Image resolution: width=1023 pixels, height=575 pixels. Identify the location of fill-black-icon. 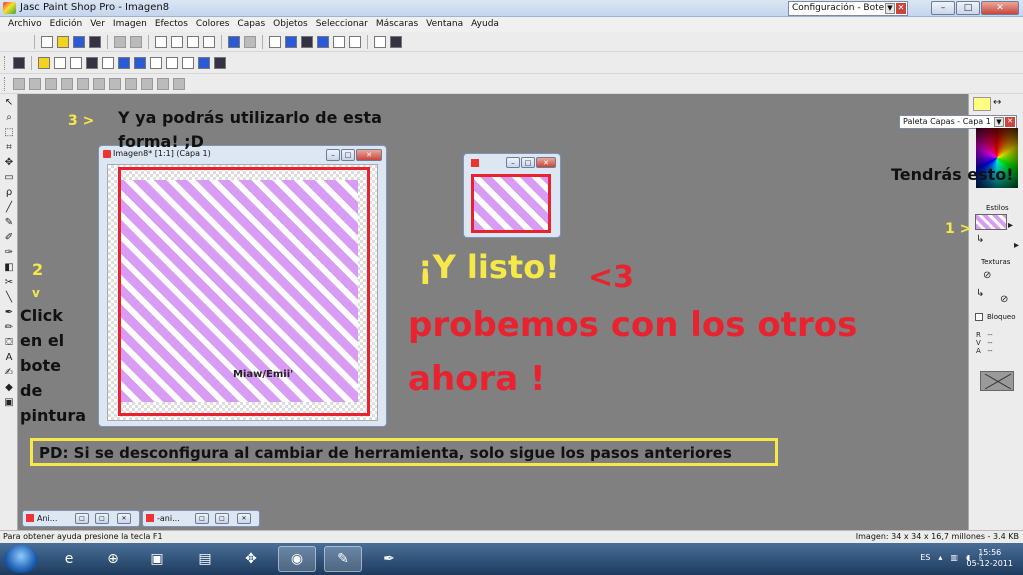
(92, 62).